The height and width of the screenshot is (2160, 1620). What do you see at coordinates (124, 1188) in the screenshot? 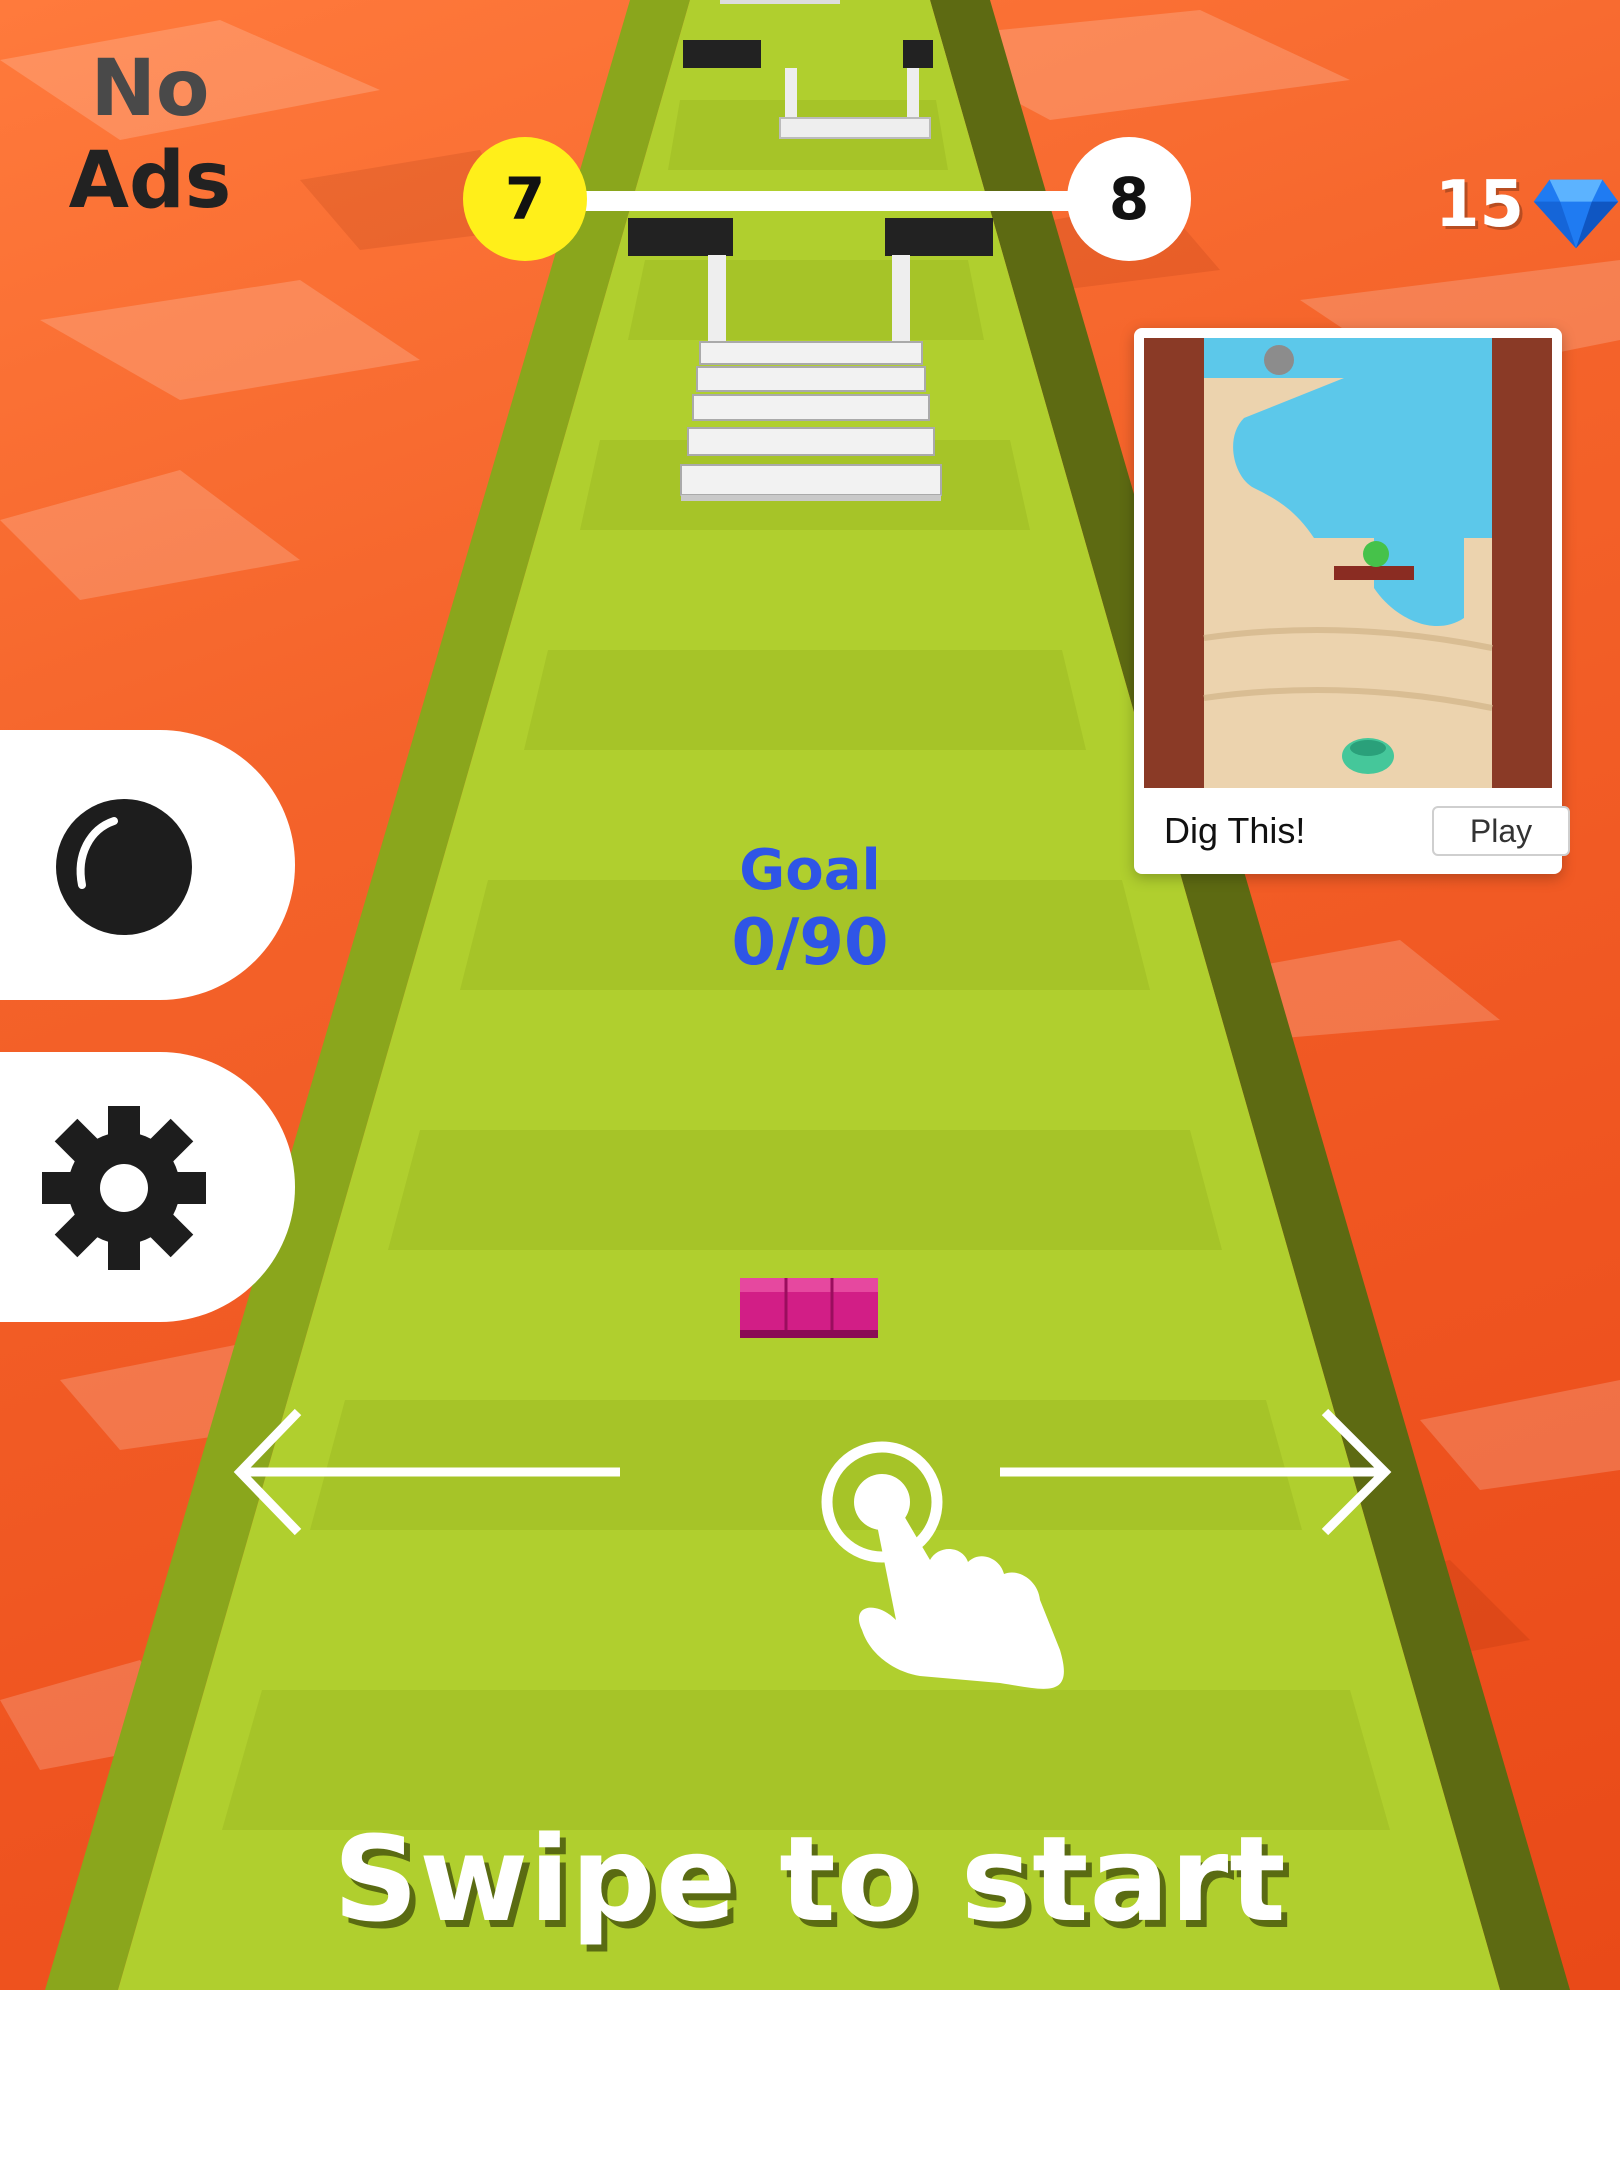
I see `gear-icon` at bounding box center [124, 1188].